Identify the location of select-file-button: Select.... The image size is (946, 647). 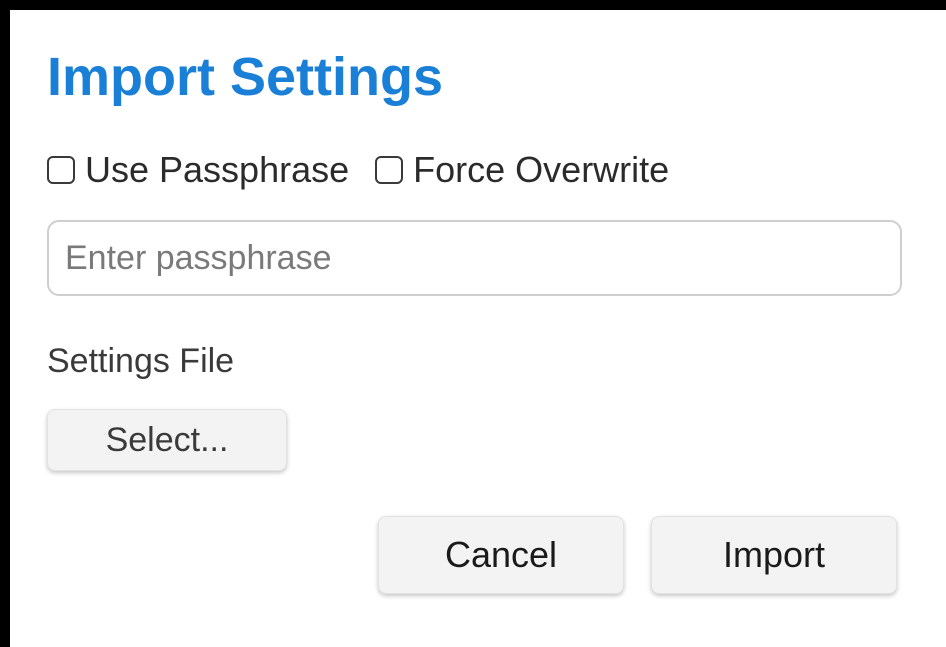
(167, 440).